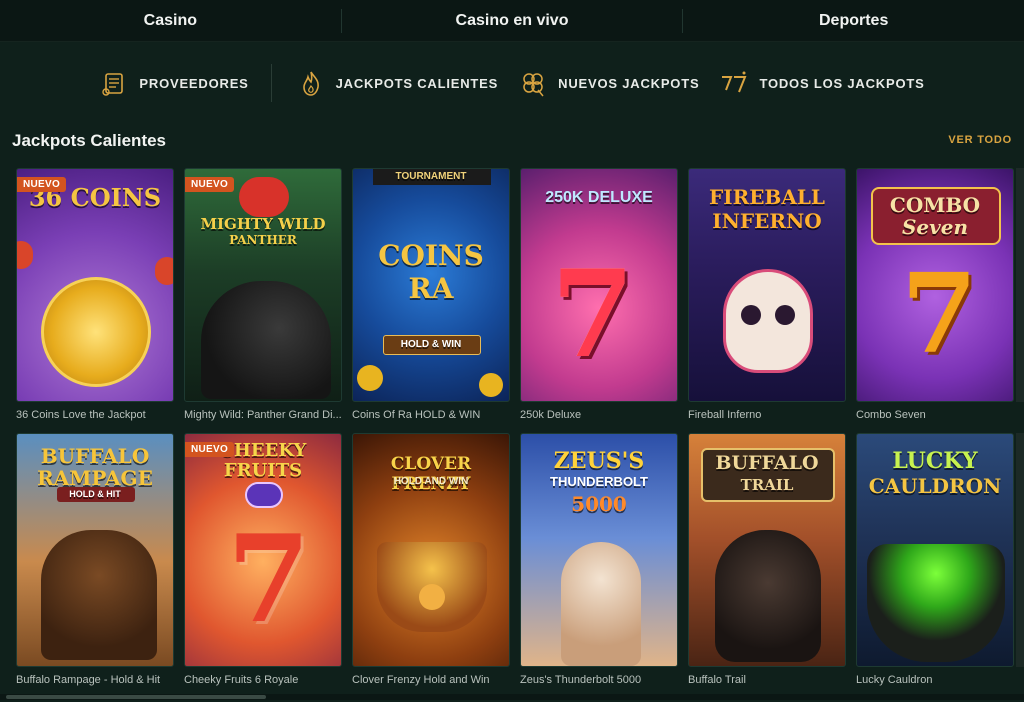  Describe the element at coordinates (935, 486) in the screenshot. I see `game-art-subtitle: CAULDRON` at that location.